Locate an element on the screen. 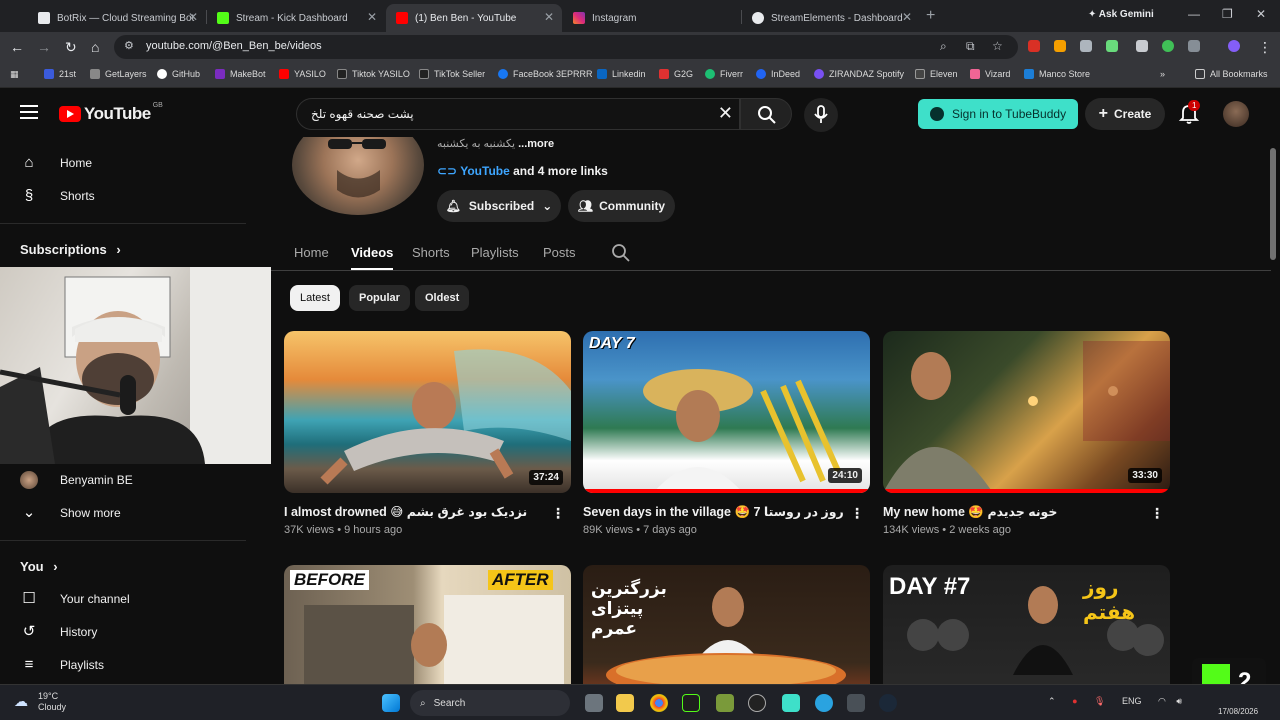 This screenshot has width=1280, height=720. video-title: My new home 🤩 خونه جدیدم is located at coordinates (970, 512).